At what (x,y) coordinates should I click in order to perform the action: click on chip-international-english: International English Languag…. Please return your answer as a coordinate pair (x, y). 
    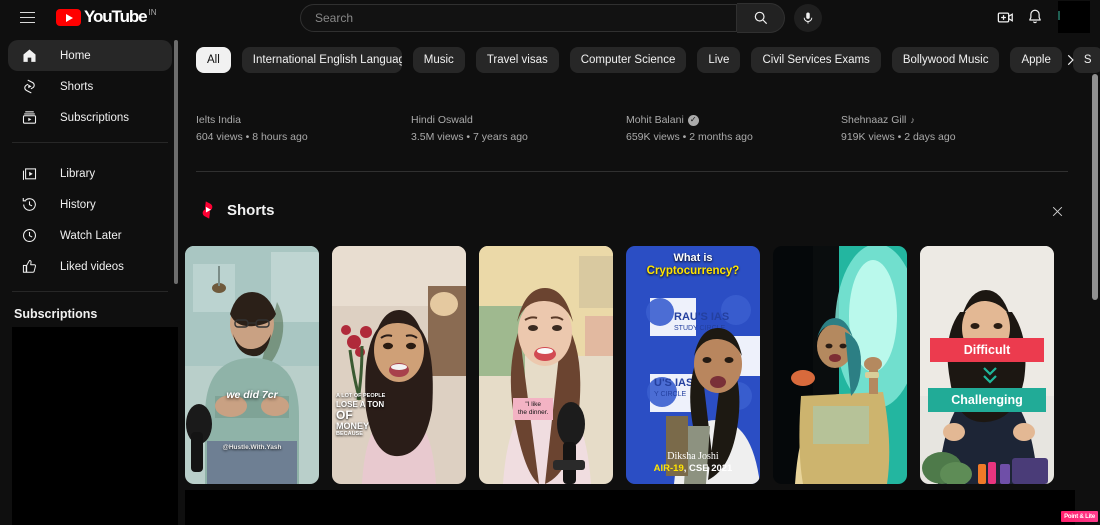
    Looking at the image, I should click on (321, 60).